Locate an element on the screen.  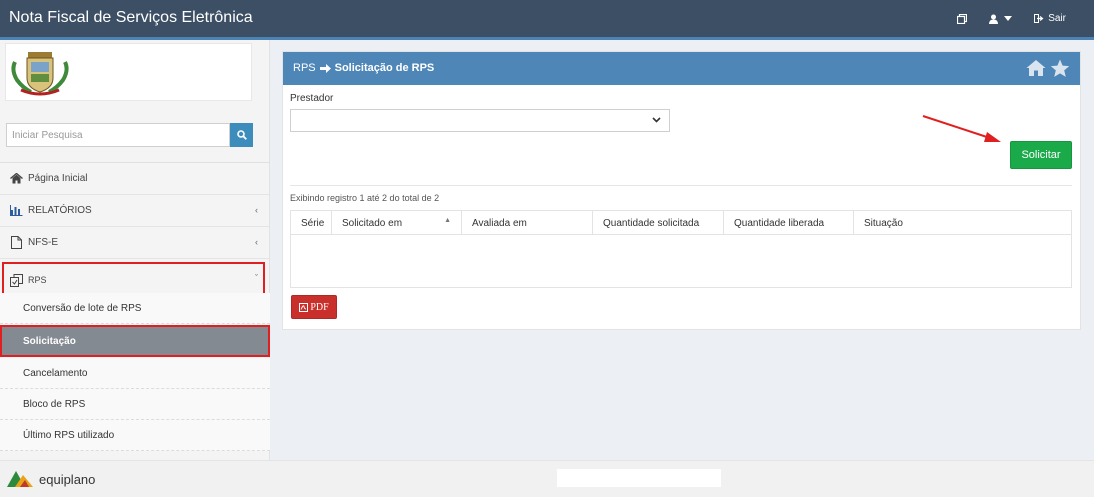
logout-button: Sair is located at coordinates (1050, 18).